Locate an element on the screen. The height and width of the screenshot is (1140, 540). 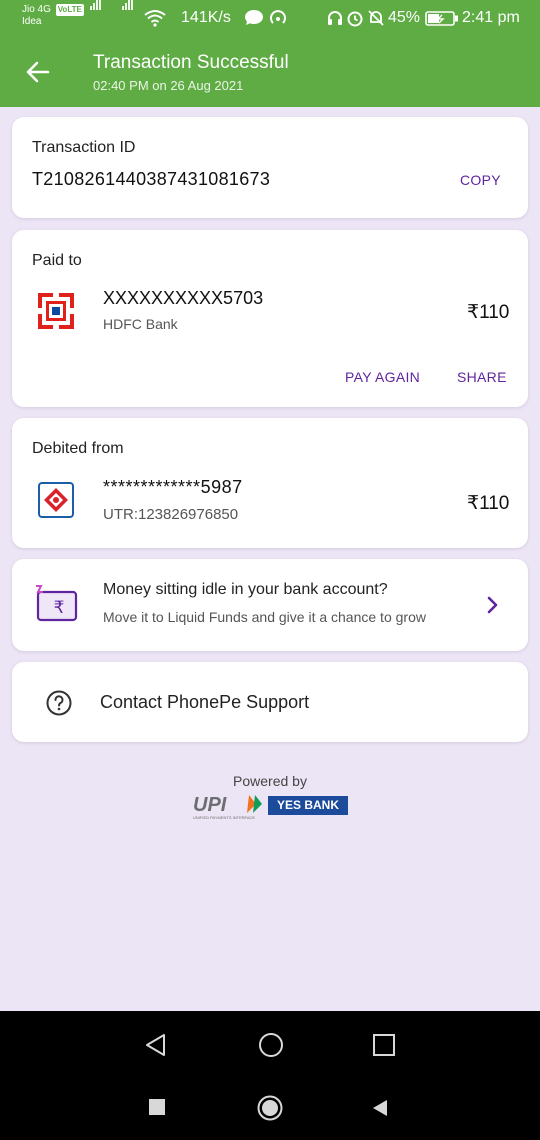
nav-back-icon is located at coordinates (156, 1045).